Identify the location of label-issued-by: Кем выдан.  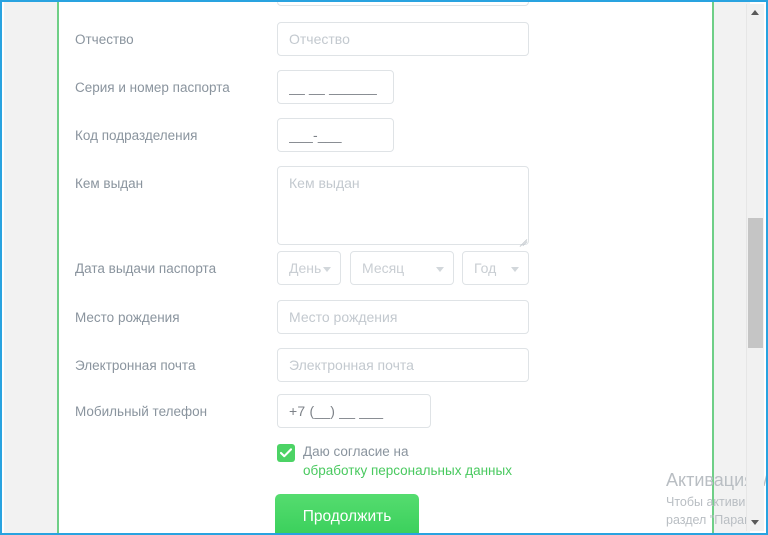
(109, 183).